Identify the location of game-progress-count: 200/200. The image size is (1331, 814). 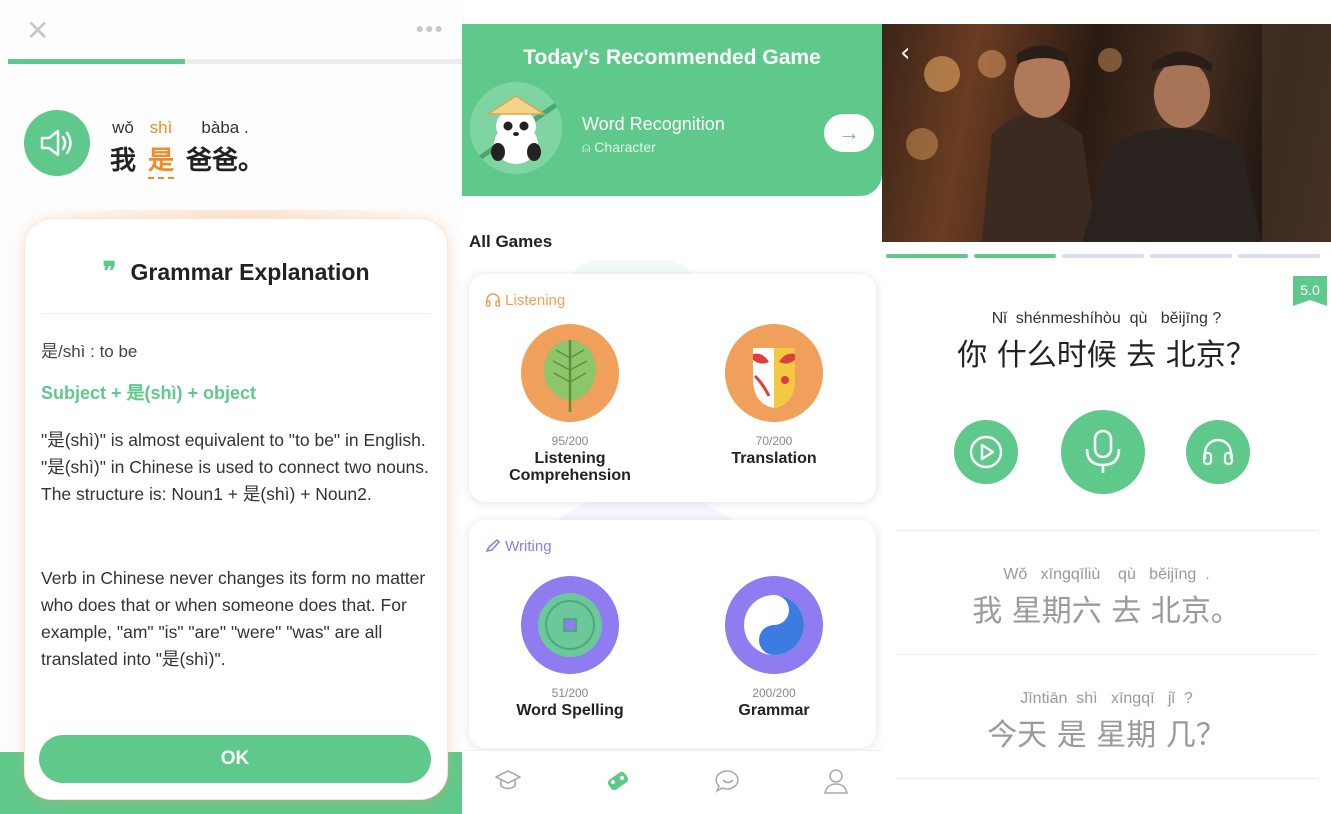
(774, 693).